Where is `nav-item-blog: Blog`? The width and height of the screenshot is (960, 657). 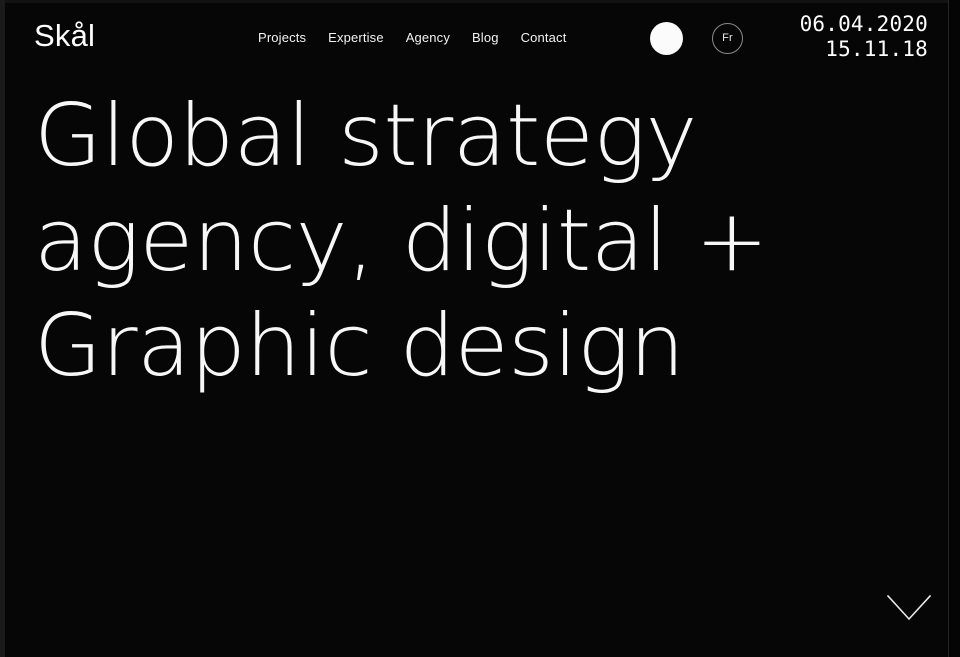
nav-item-blog: Blog is located at coordinates (485, 38).